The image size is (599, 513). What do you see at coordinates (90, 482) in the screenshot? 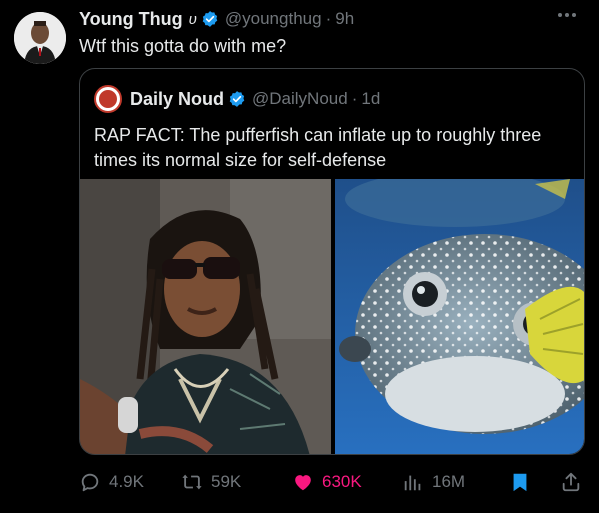
I see `reply-icon` at bounding box center [90, 482].